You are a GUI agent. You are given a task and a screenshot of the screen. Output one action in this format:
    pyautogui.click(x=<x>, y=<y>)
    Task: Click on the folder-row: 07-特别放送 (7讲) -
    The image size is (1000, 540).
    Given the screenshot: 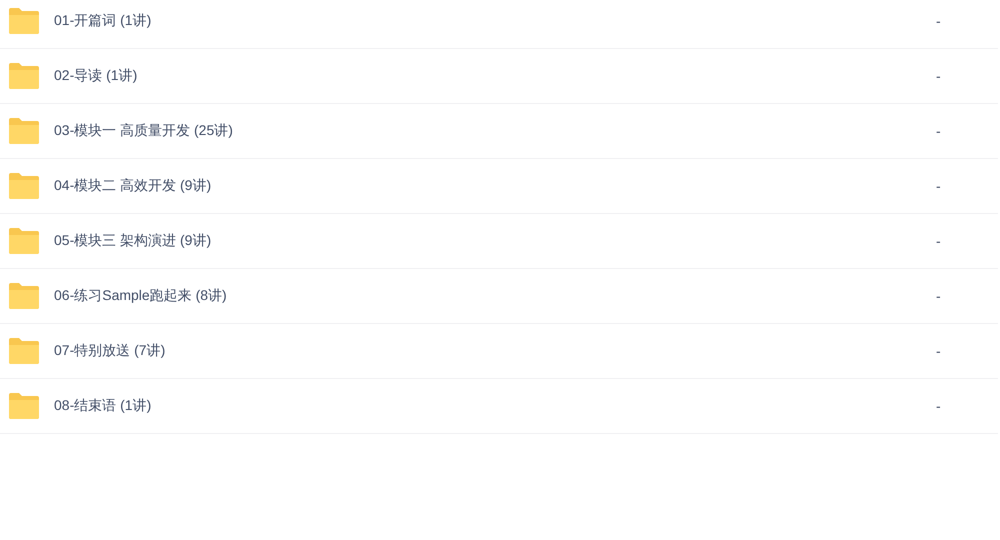 What is the action you would take?
    pyautogui.click(x=499, y=351)
    